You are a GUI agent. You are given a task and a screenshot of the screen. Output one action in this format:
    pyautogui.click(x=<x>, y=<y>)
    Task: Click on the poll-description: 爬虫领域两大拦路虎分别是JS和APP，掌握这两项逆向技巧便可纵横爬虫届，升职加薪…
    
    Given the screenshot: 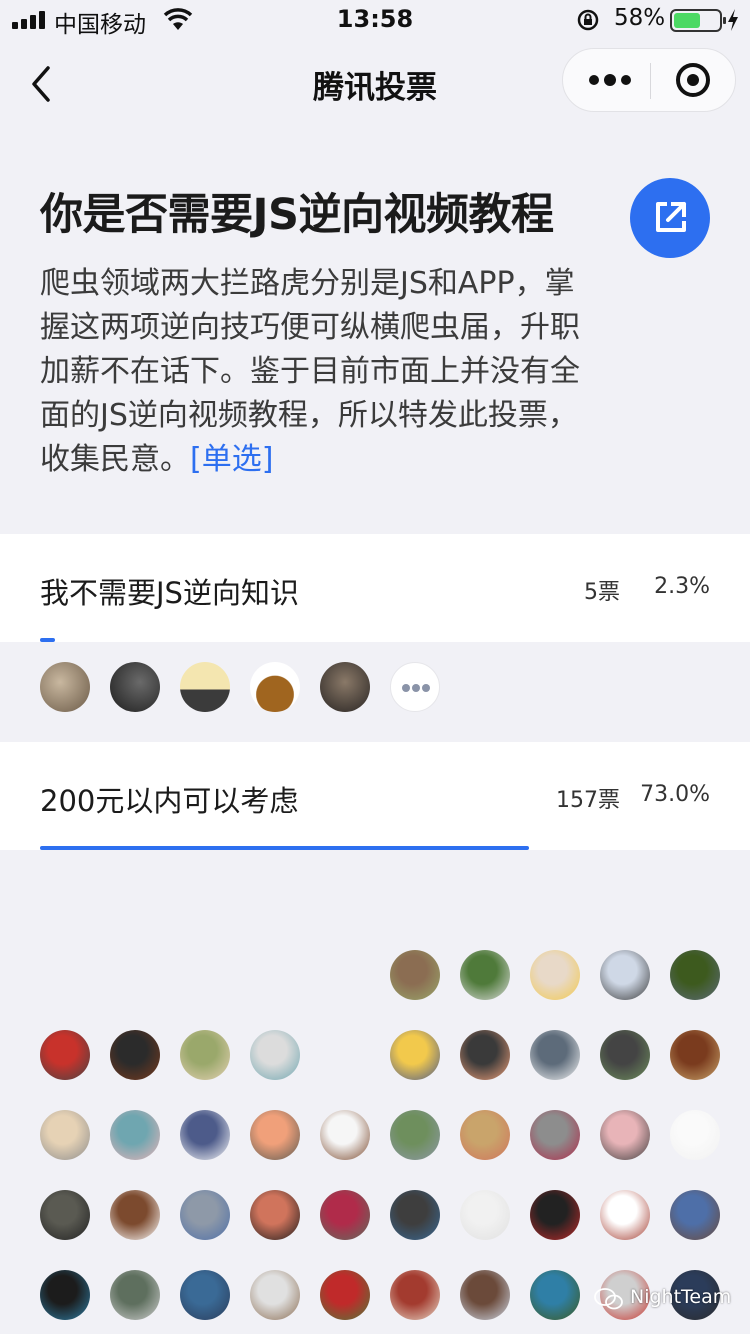 What is the action you would take?
    pyautogui.click(x=320, y=372)
    